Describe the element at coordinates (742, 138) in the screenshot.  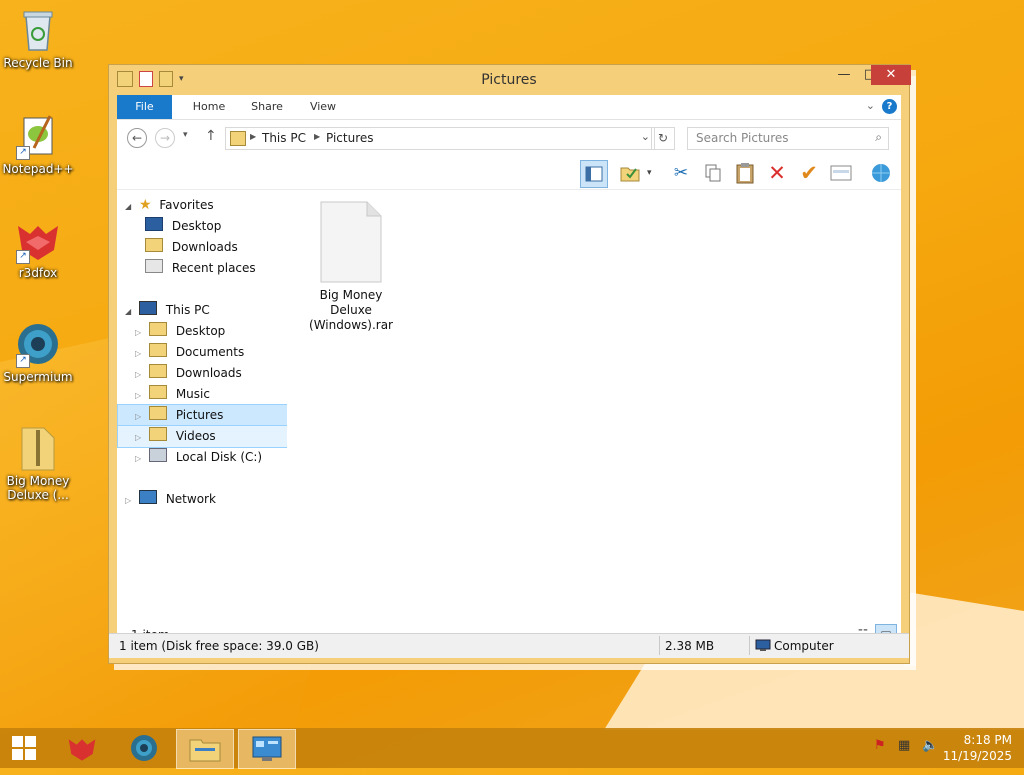
I see `search-placeholder: Search Pictures` at that location.